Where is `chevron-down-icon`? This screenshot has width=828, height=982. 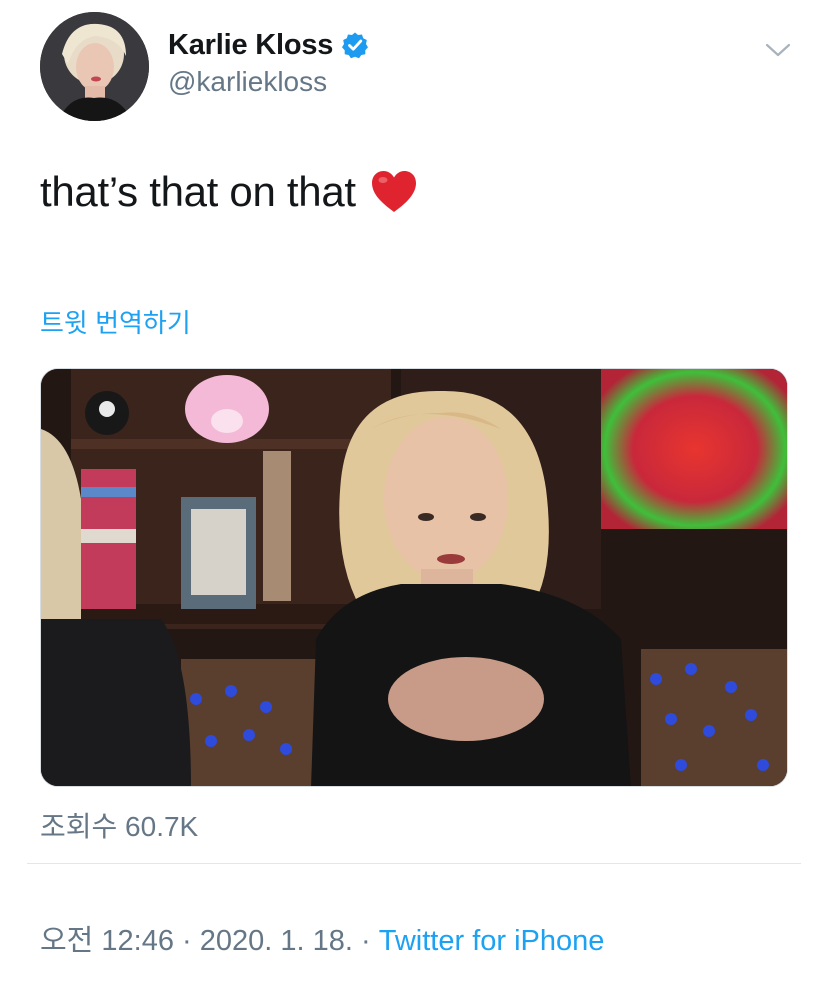
chevron-down-icon is located at coordinates (778, 50).